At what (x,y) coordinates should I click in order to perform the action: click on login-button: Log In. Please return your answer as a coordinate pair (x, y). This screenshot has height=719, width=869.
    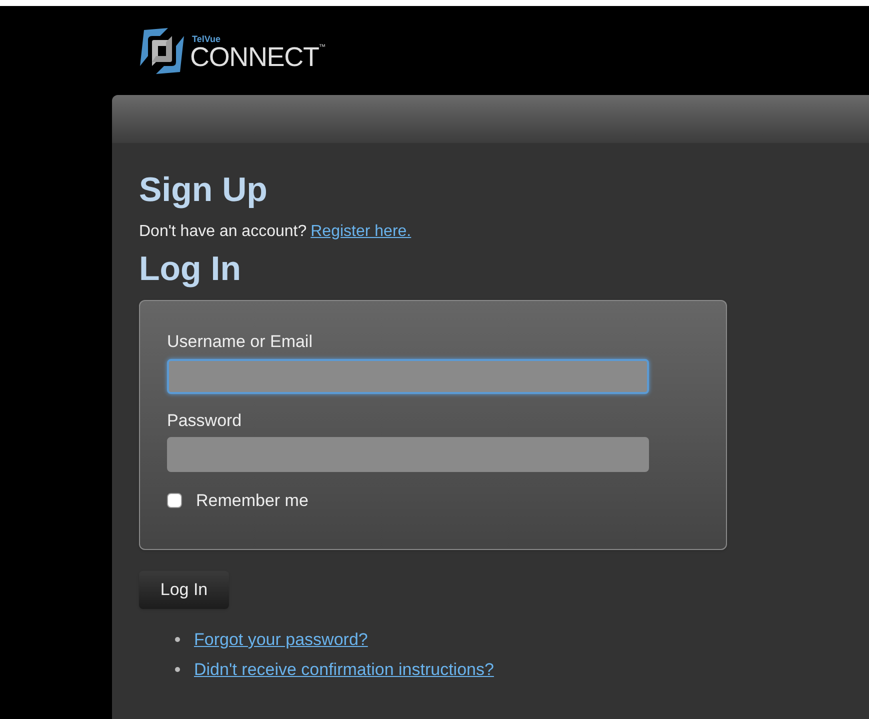
    Looking at the image, I should click on (184, 590).